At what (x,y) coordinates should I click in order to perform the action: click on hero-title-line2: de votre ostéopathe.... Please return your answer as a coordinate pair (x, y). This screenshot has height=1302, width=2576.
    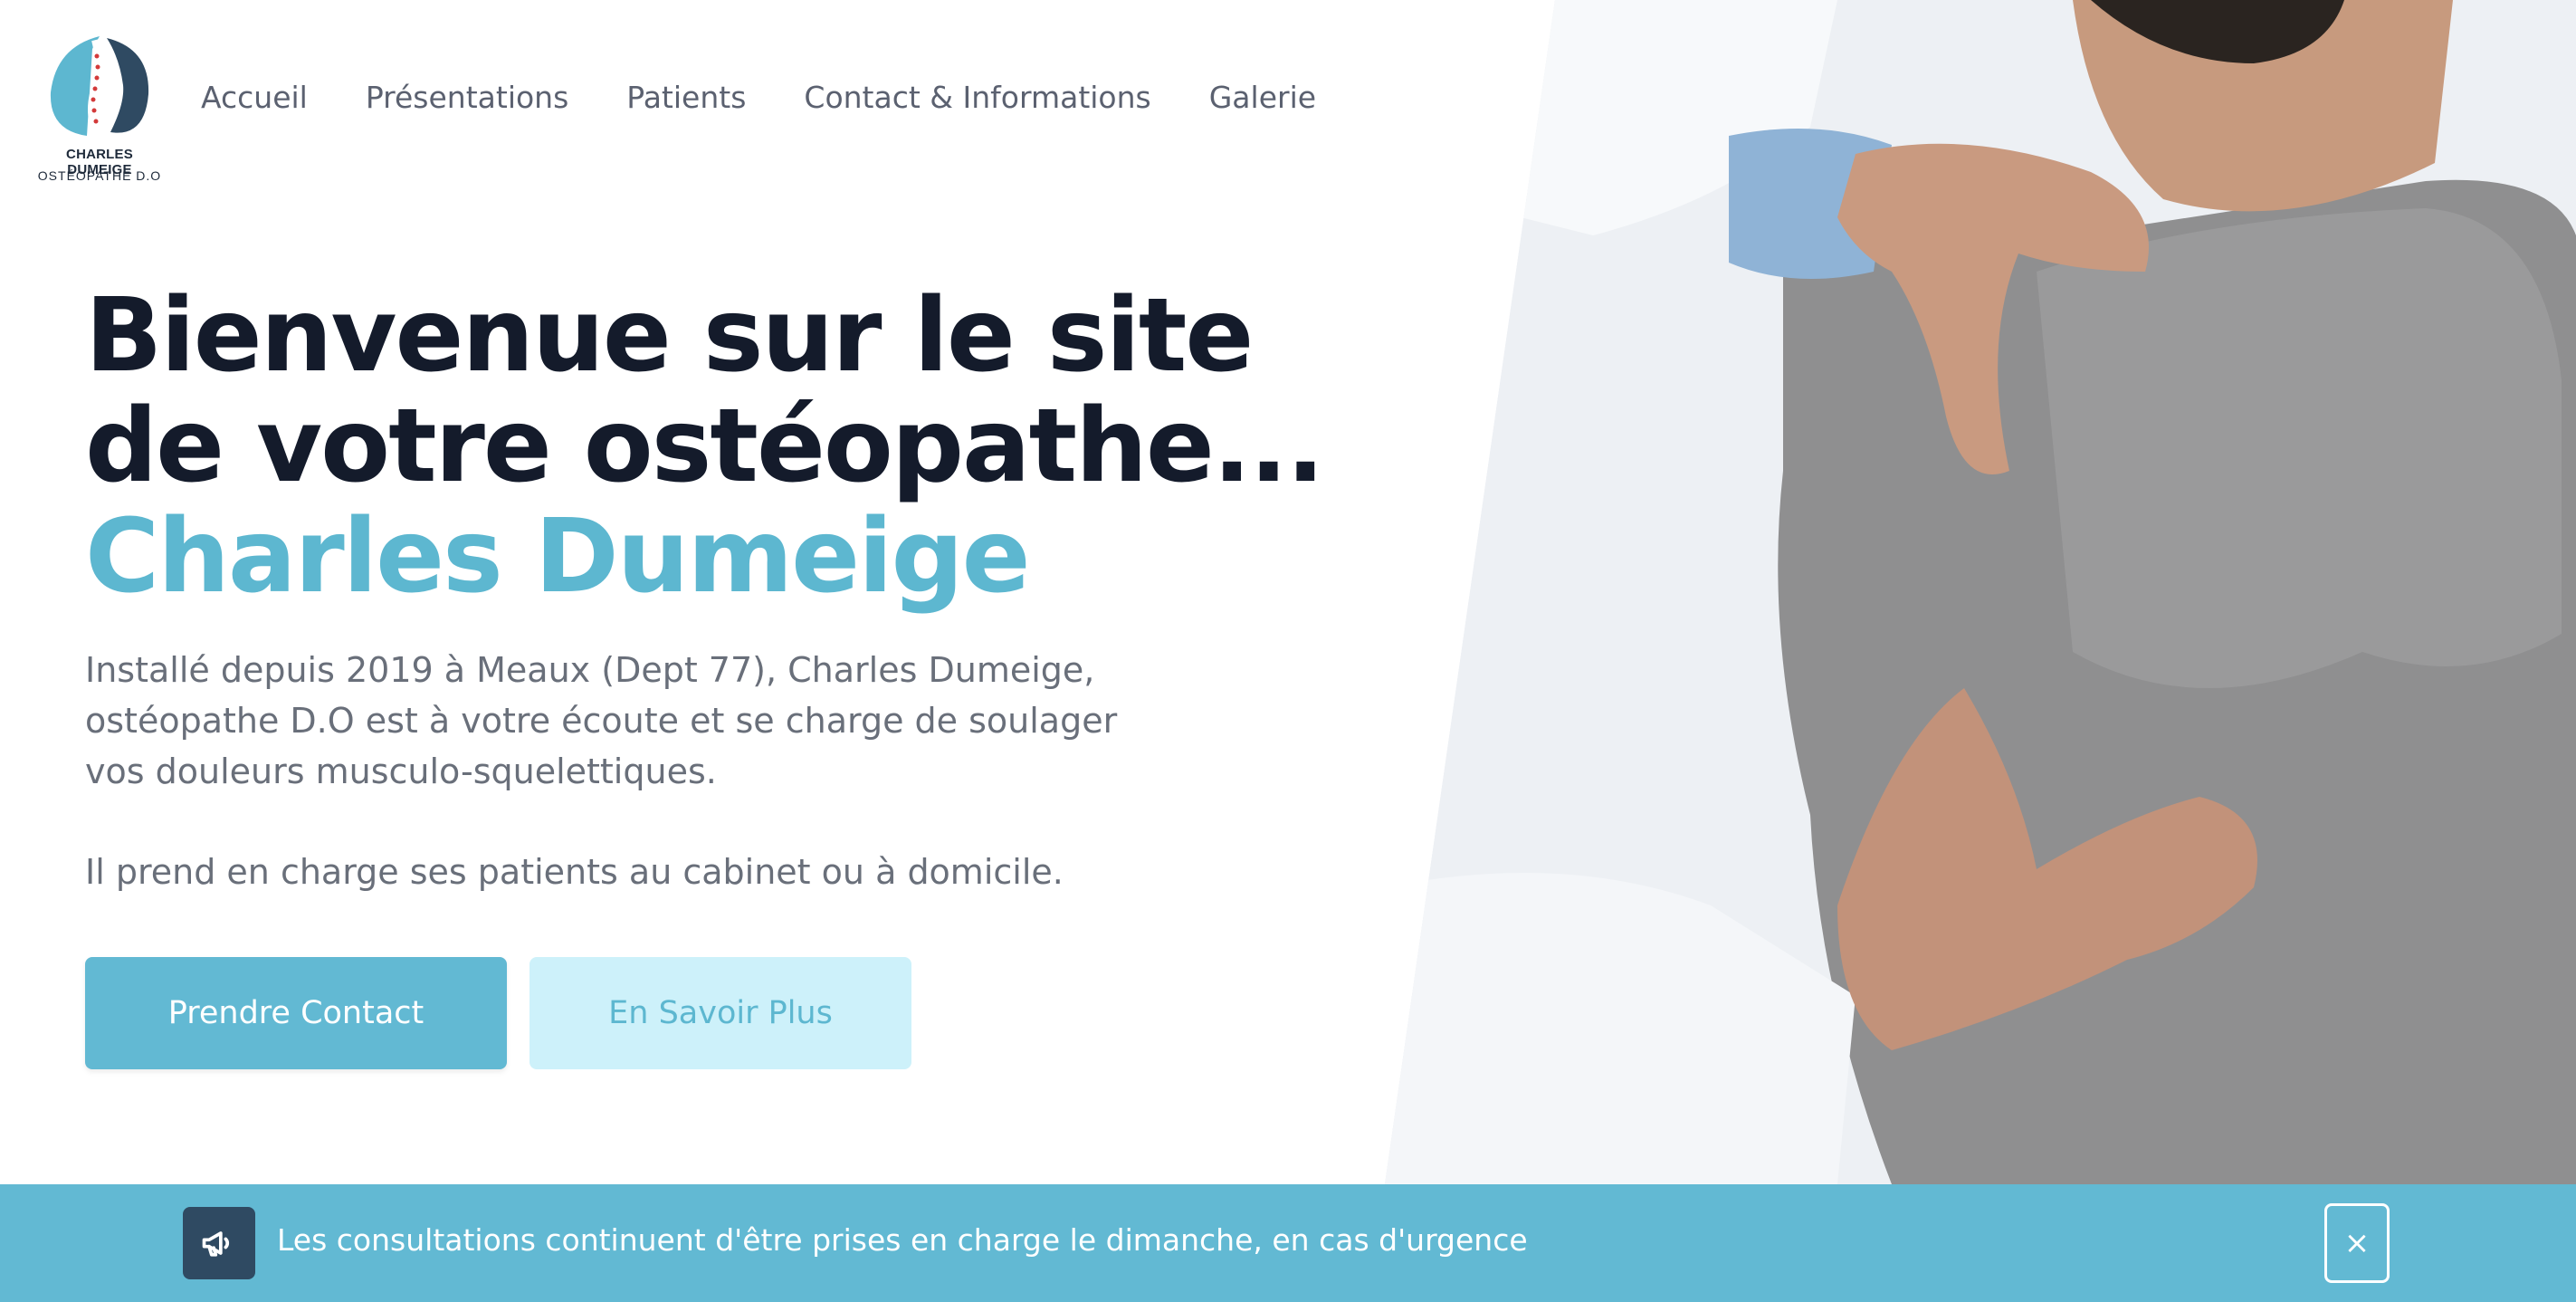
    Looking at the image, I should click on (704, 447).